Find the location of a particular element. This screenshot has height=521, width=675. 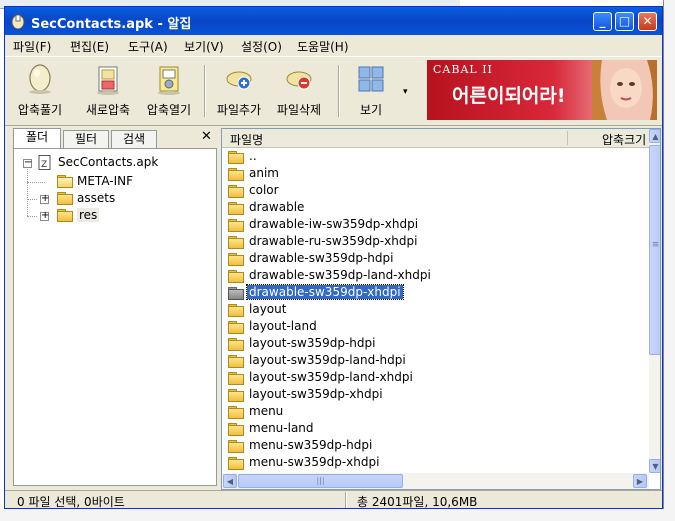

column-divider is located at coordinates (567, 138).